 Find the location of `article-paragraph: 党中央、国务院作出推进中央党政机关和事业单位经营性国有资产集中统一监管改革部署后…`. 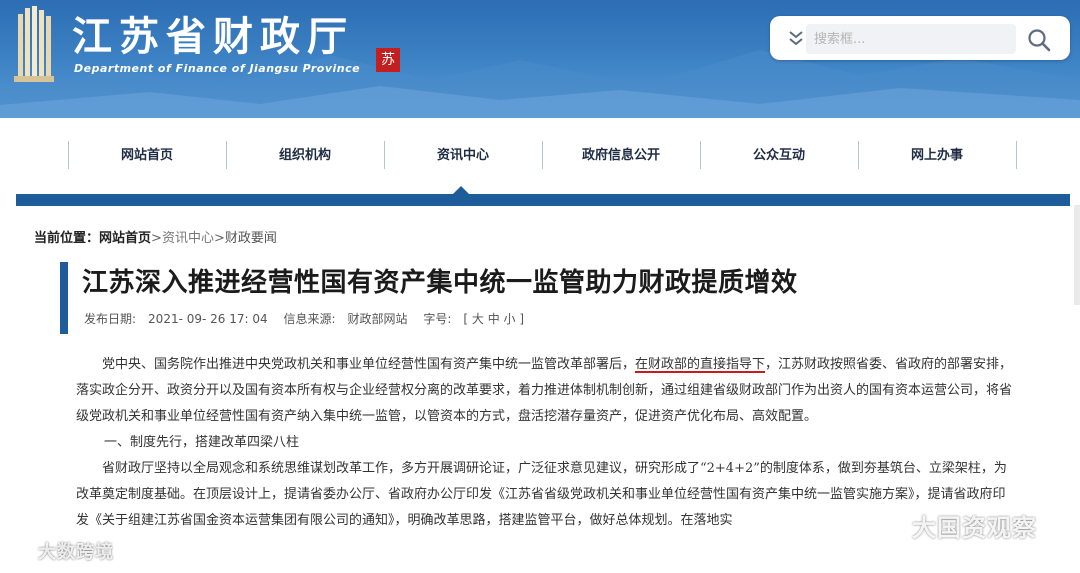

article-paragraph: 党中央、国务院作出推进中央党政机关和事业单位经营性国有资产集中统一监管改革部署后… is located at coordinates (546, 391).